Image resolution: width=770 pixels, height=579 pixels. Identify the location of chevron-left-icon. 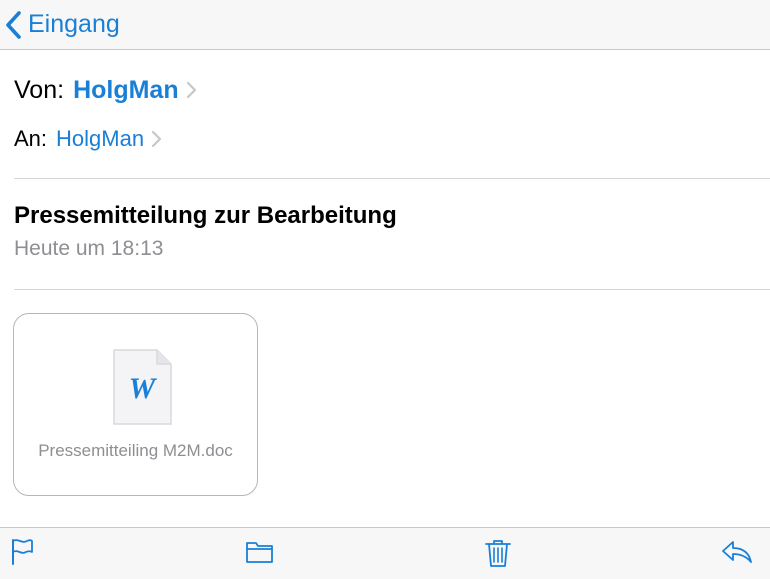
(13, 24).